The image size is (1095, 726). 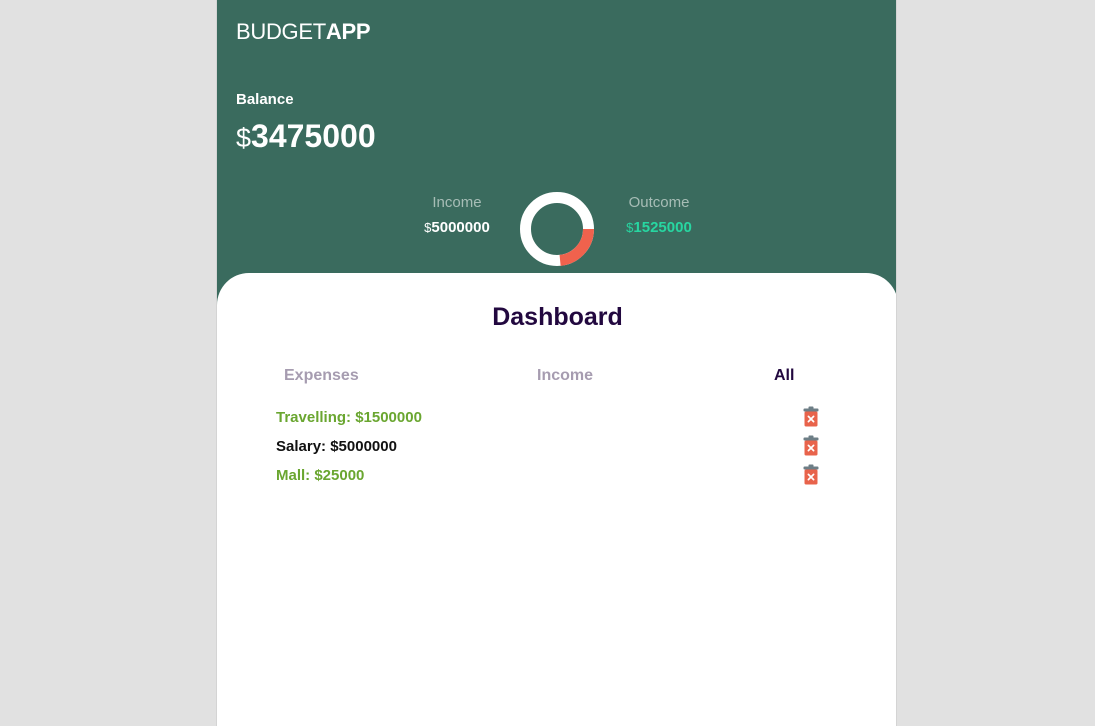 What do you see at coordinates (460, 227) in the screenshot?
I see `income-amount: 5000000` at bounding box center [460, 227].